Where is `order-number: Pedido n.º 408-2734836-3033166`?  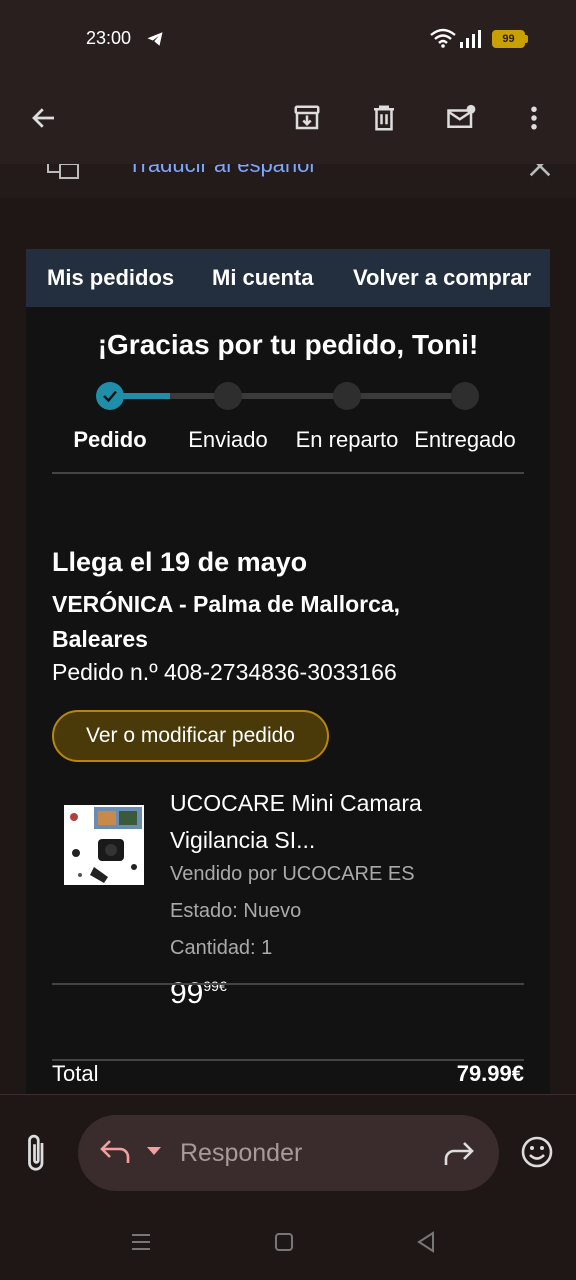
order-number: Pedido n.º 408-2734836-3033166 is located at coordinates (224, 672).